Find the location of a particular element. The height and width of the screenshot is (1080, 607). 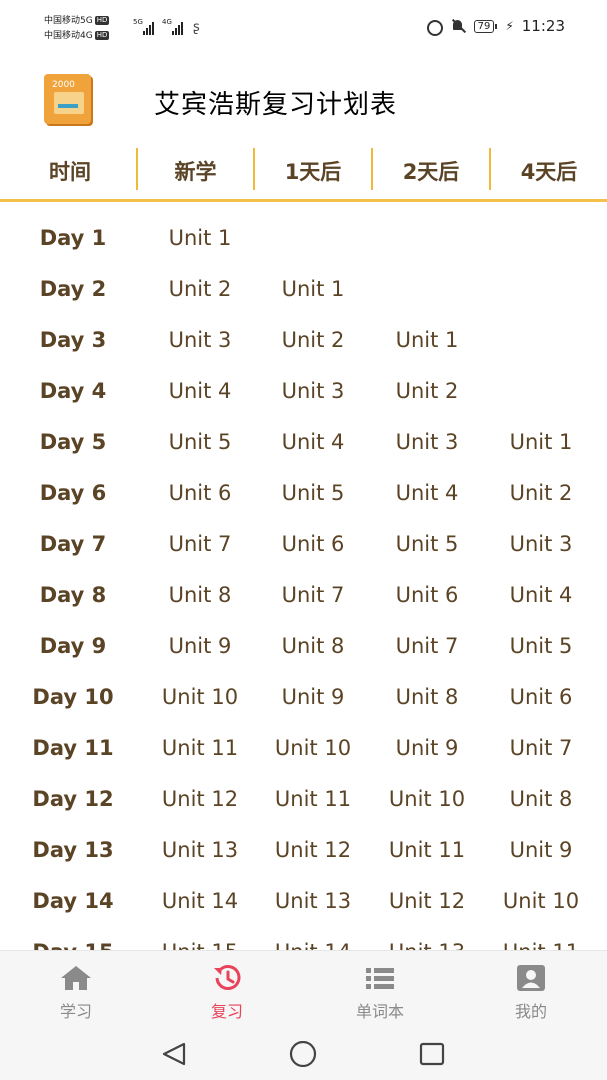

column-header: 时间 新学 1天后 2天后 4天后 is located at coordinates (303, 172).